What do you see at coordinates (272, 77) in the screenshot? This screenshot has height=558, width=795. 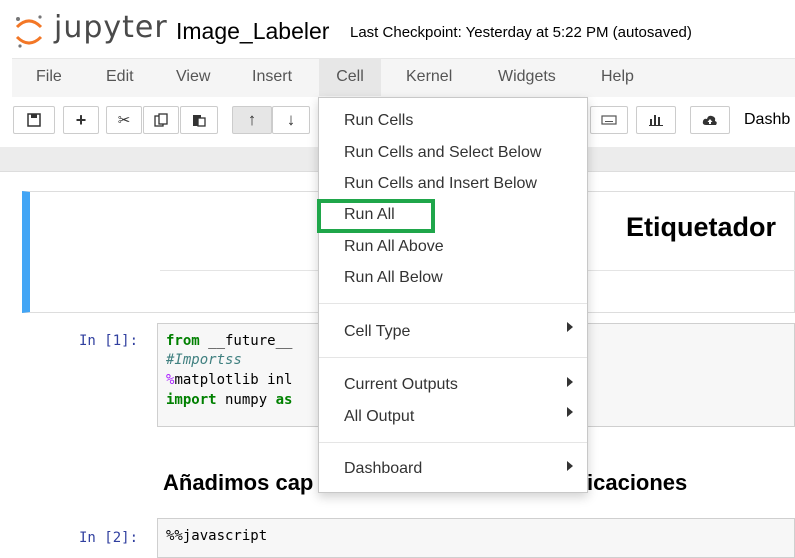 I see `menu-insert: Insert` at bounding box center [272, 77].